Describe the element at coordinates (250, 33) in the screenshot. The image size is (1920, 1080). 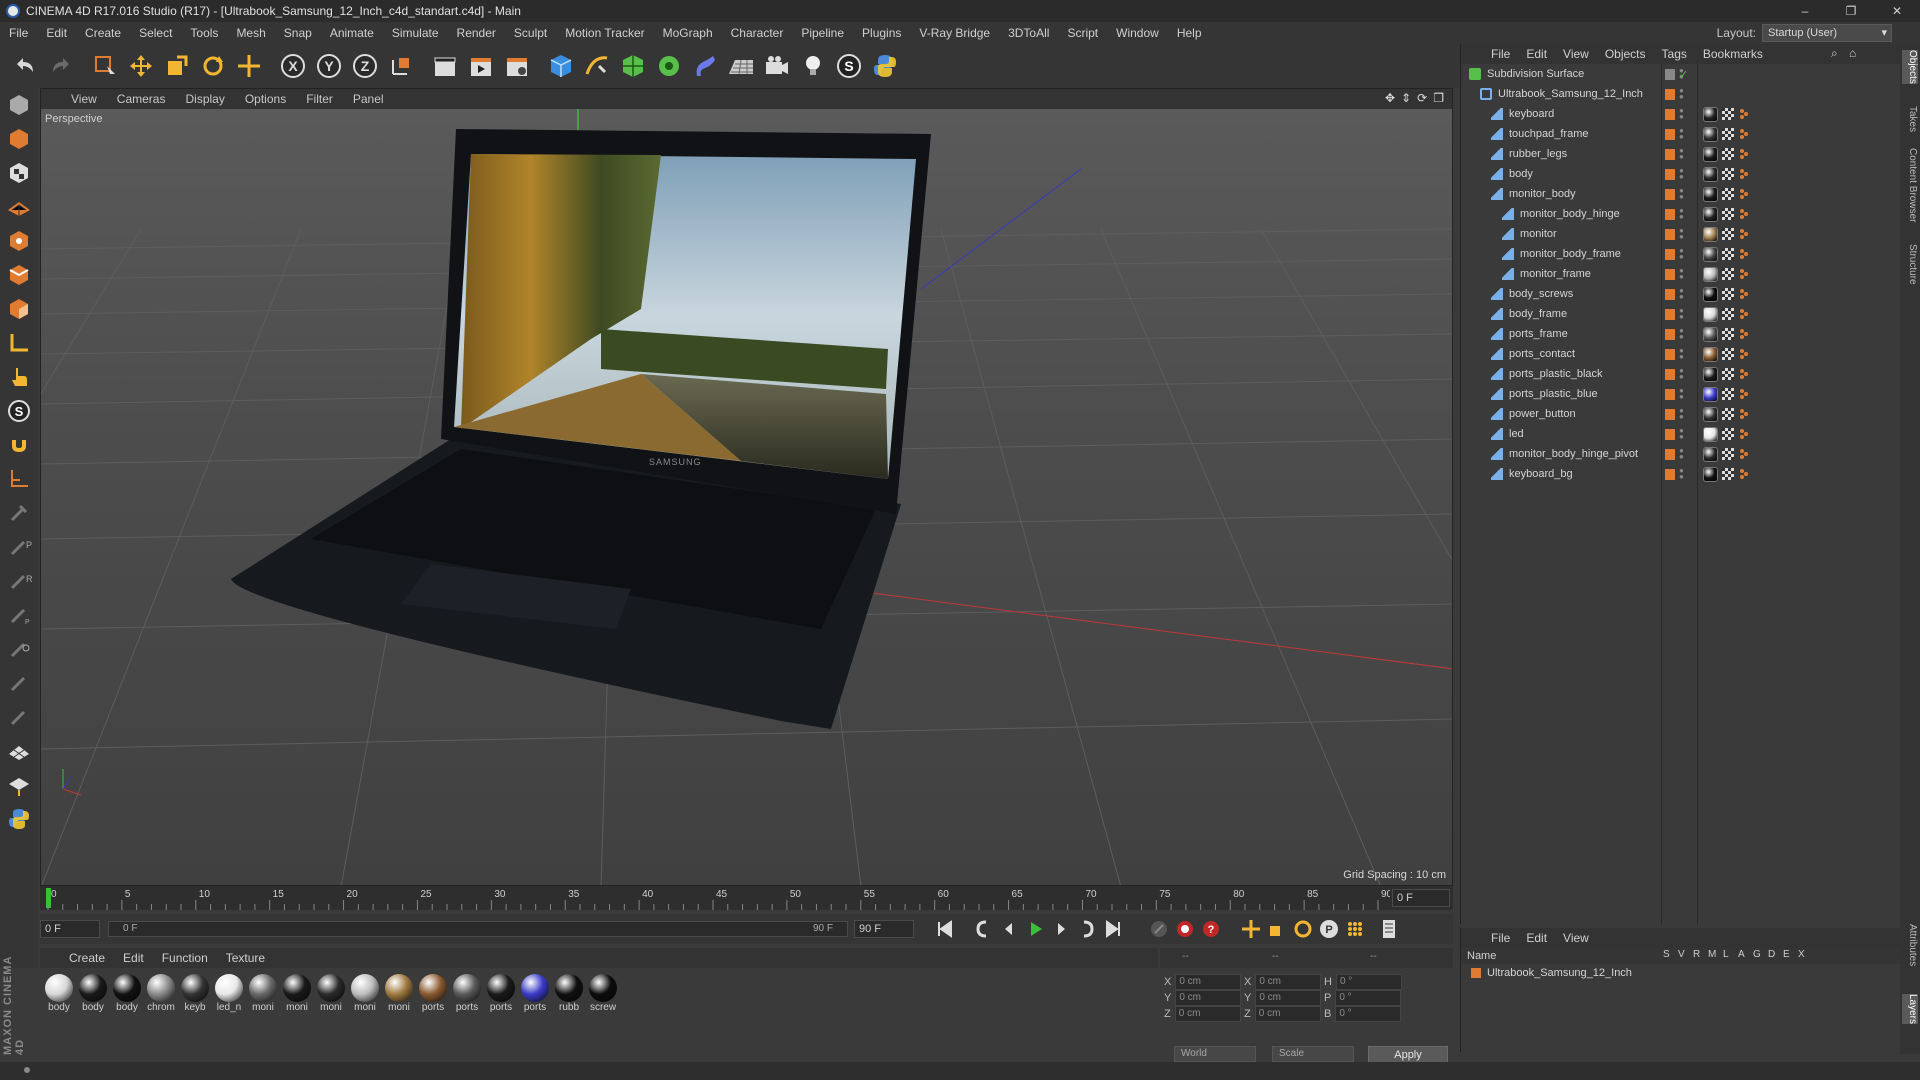
I see `menu-mesh: Mesh` at that location.